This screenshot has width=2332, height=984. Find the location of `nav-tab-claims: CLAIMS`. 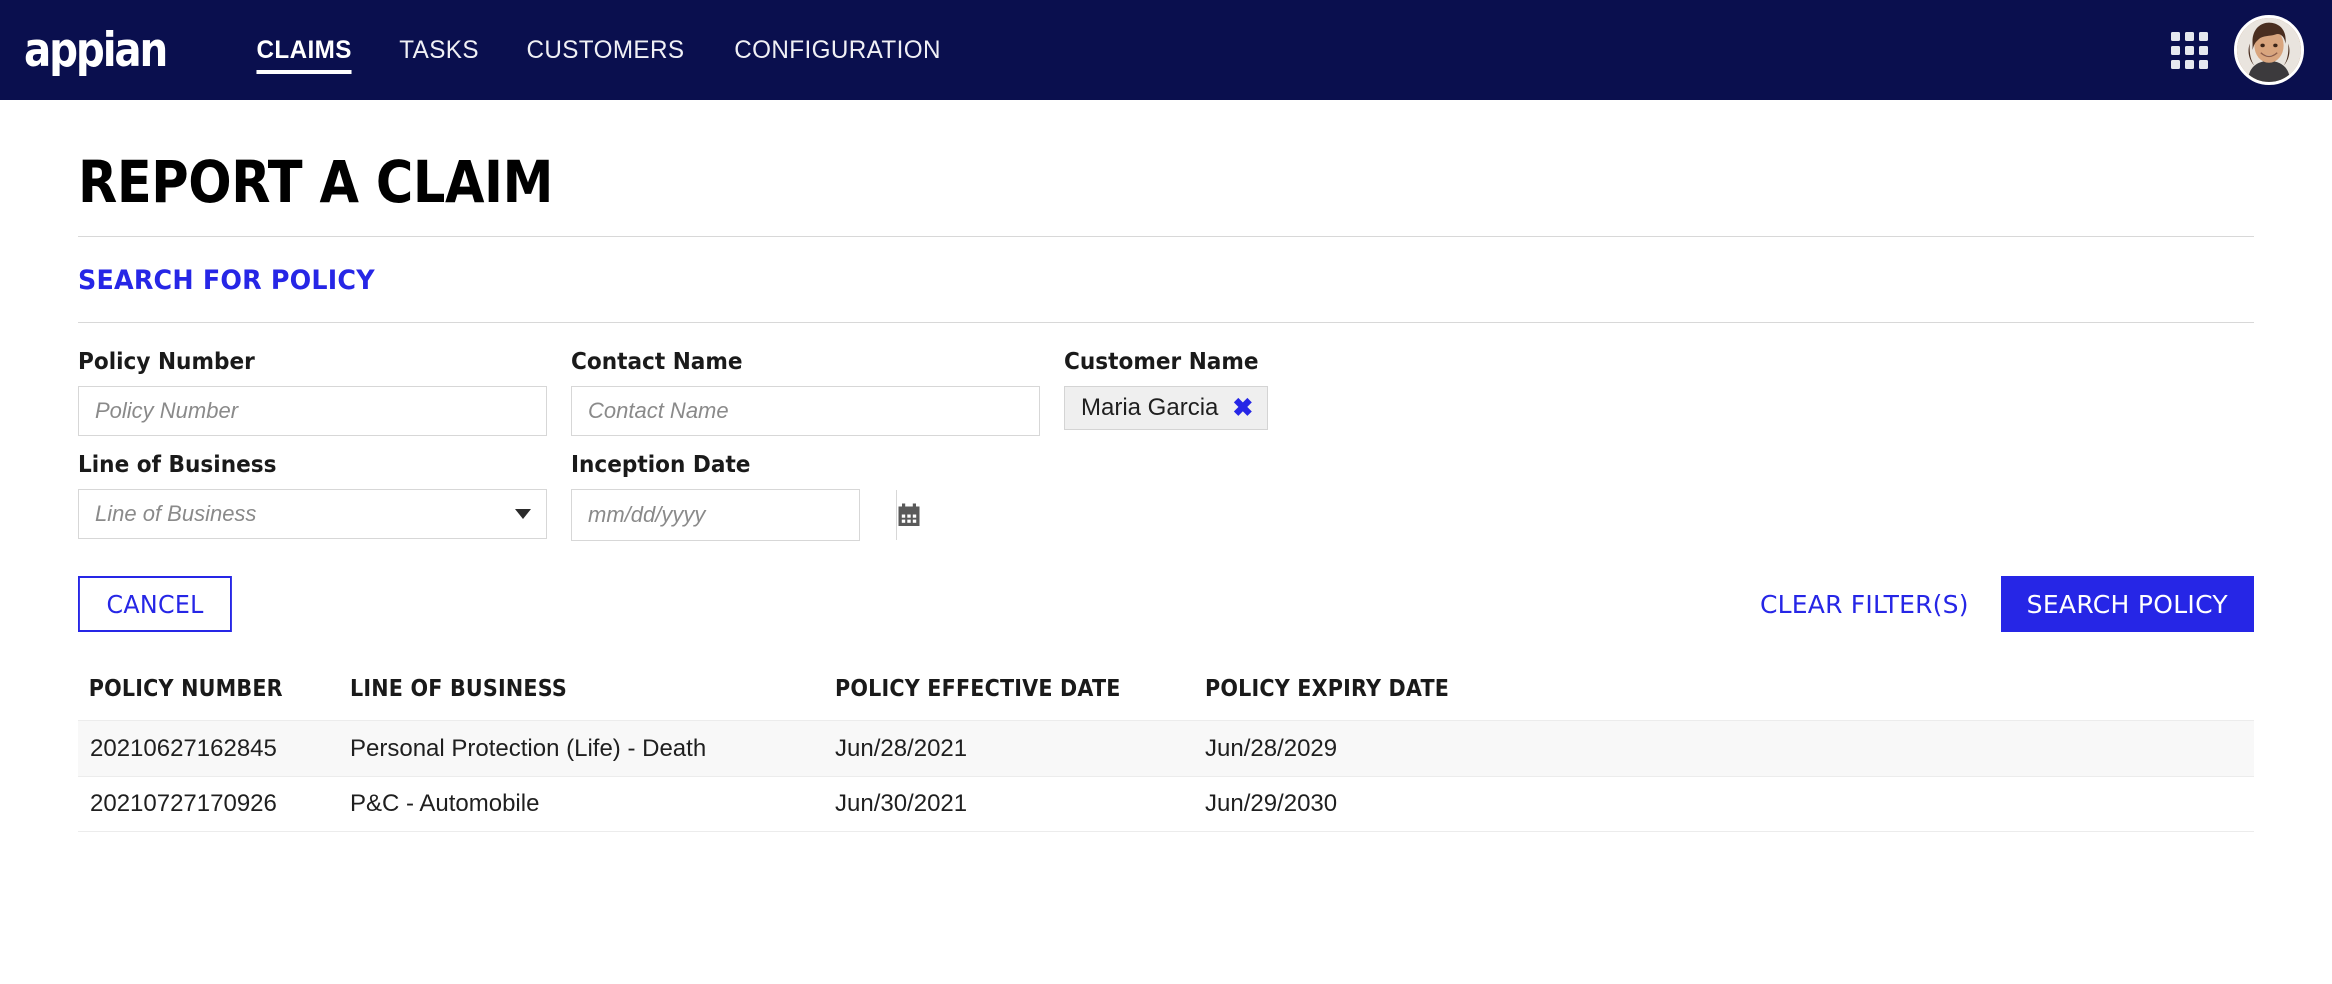

nav-tab-claims: CLAIMS is located at coordinates (304, 50).